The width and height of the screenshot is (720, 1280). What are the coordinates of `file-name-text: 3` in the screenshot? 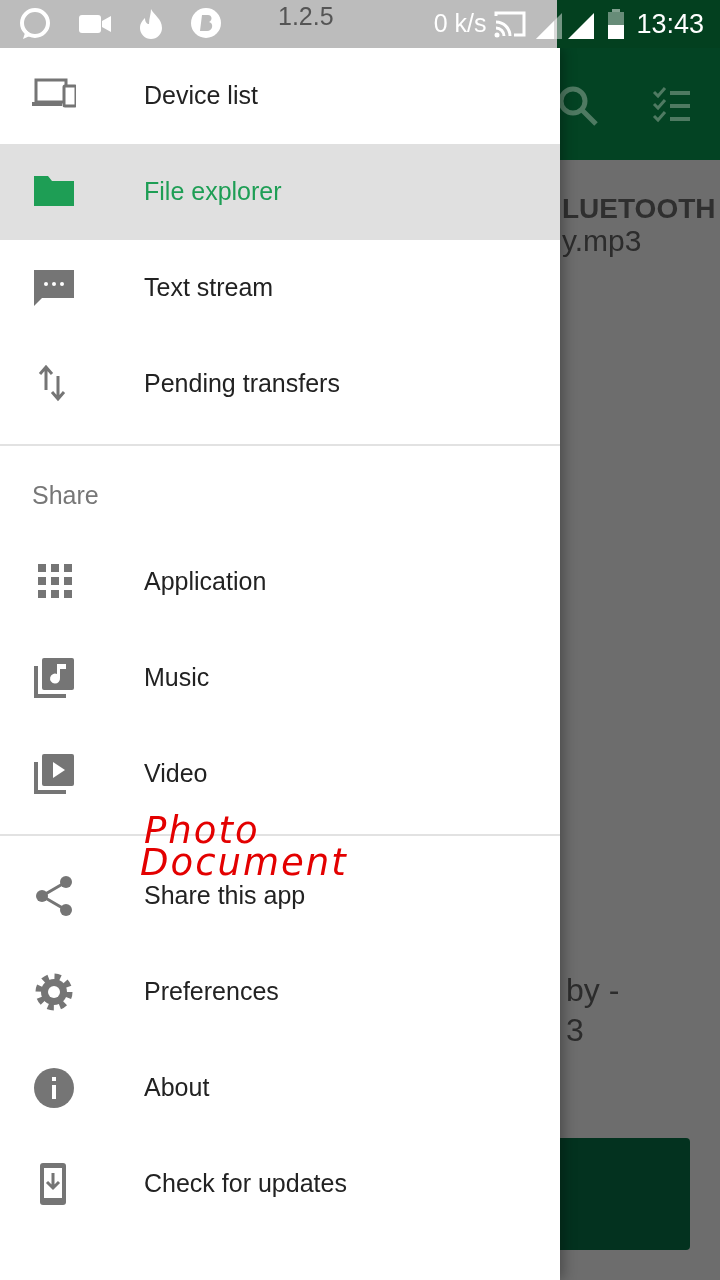 It's located at (575, 1030).